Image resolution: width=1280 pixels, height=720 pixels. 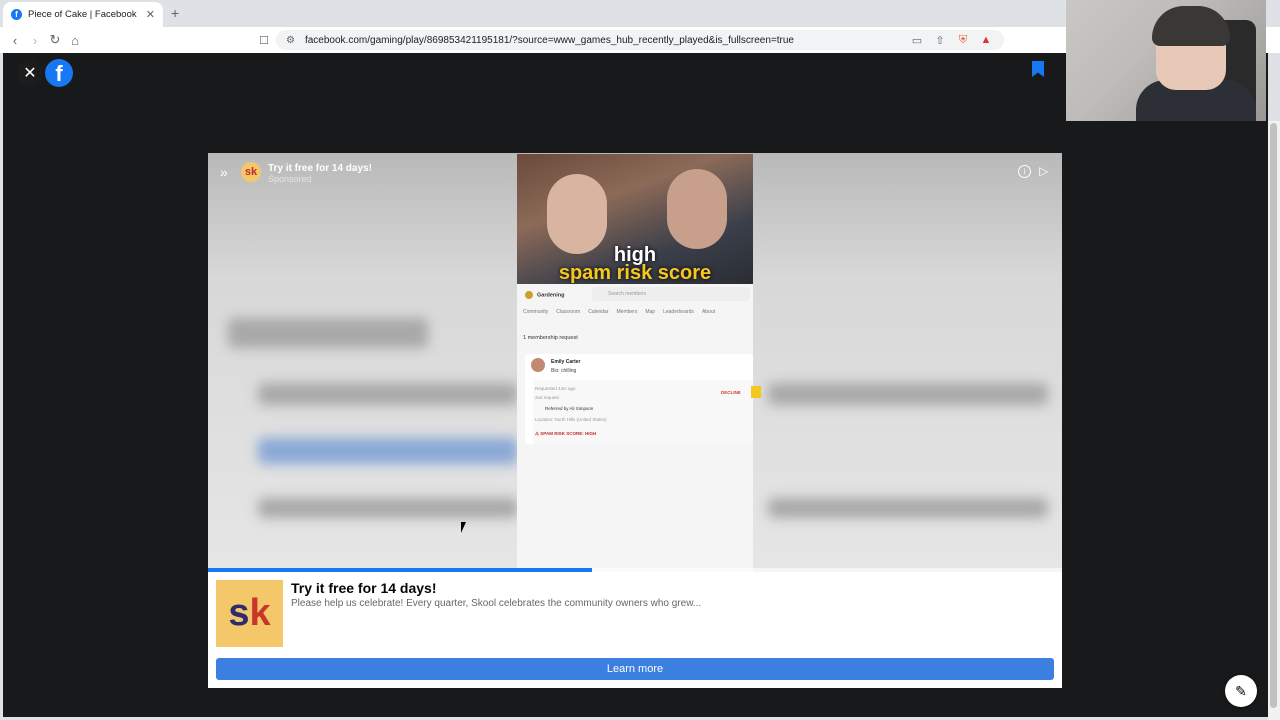 What do you see at coordinates (569, 408) in the screenshot?
I see `referred-by: Referred by Ali Simpson` at bounding box center [569, 408].